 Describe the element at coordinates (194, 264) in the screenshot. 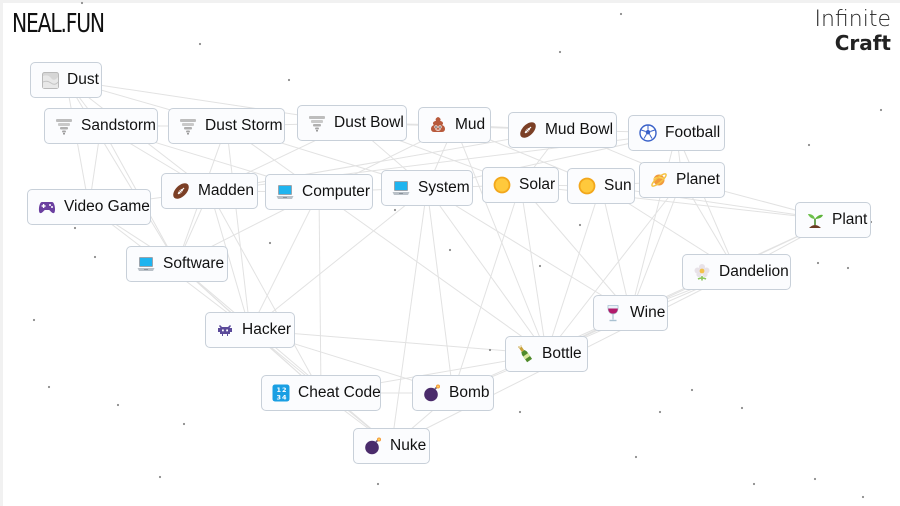

I see `element-label: Software` at that location.